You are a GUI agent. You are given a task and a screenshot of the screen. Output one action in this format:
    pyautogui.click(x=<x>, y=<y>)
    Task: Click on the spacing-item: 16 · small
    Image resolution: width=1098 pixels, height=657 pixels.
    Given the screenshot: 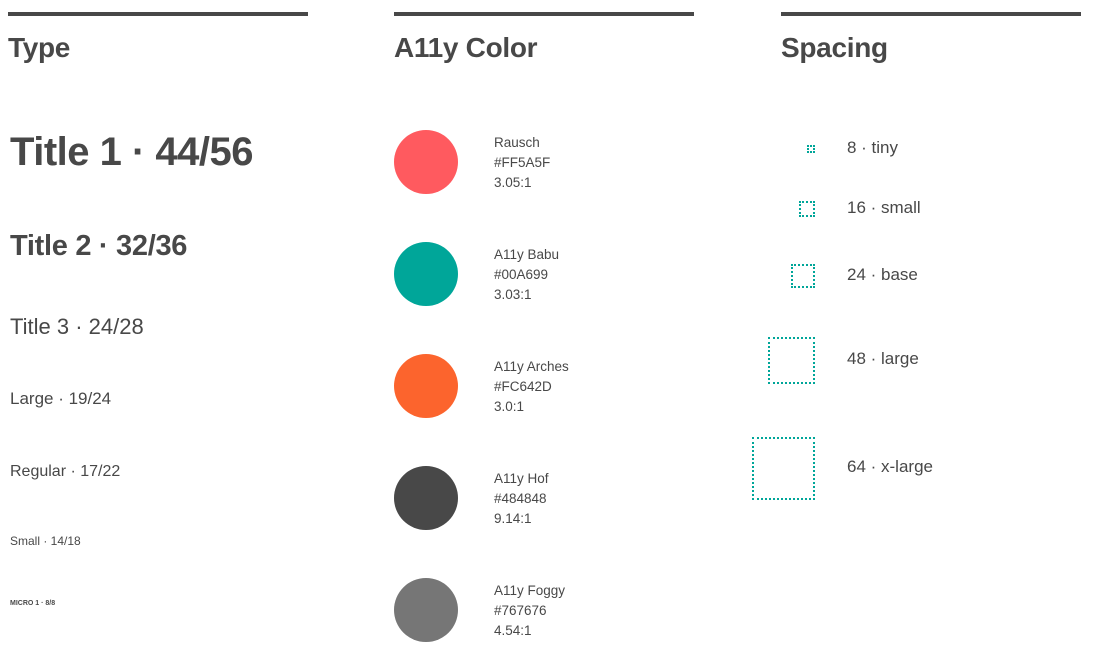 What is the action you would take?
    pyautogui.click(x=931, y=208)
    